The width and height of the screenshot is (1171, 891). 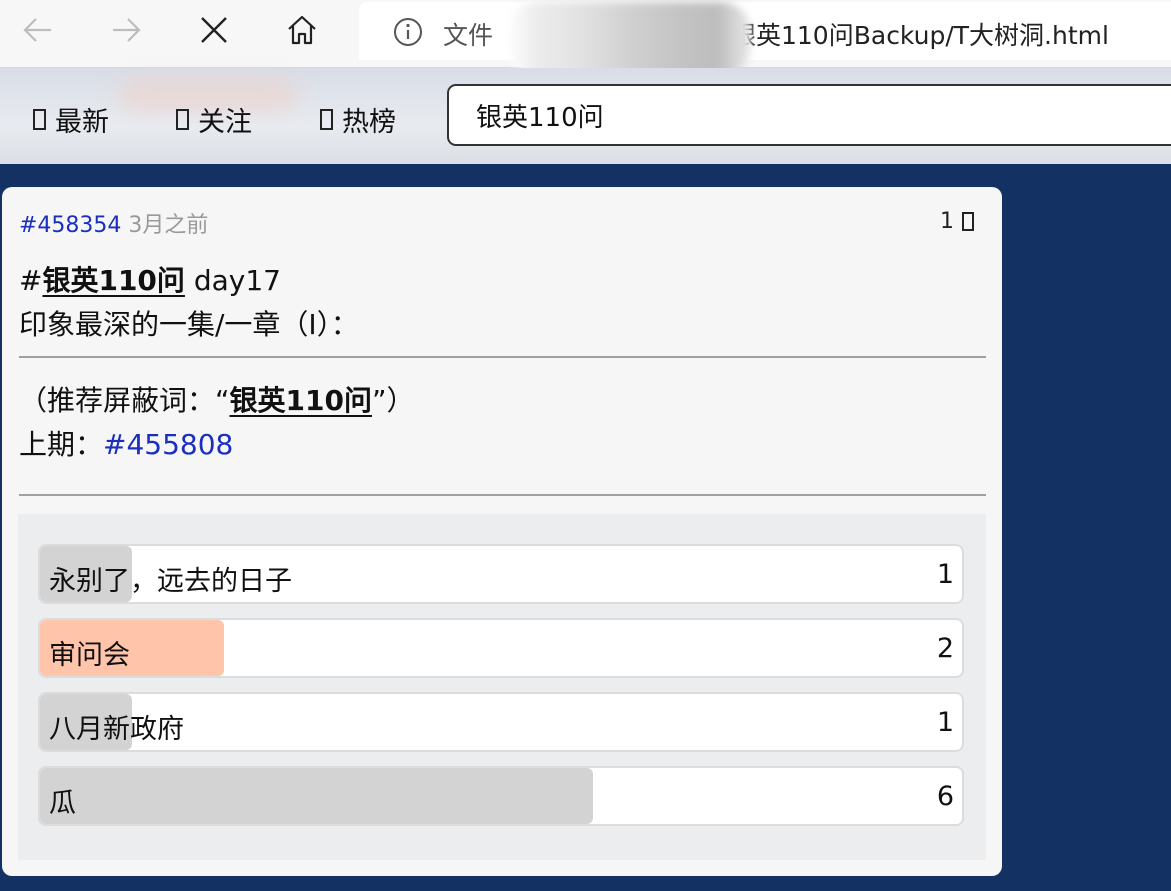 I want to click on poll-option: 永别了，远去的日子 1, so click(x=501, y=574).